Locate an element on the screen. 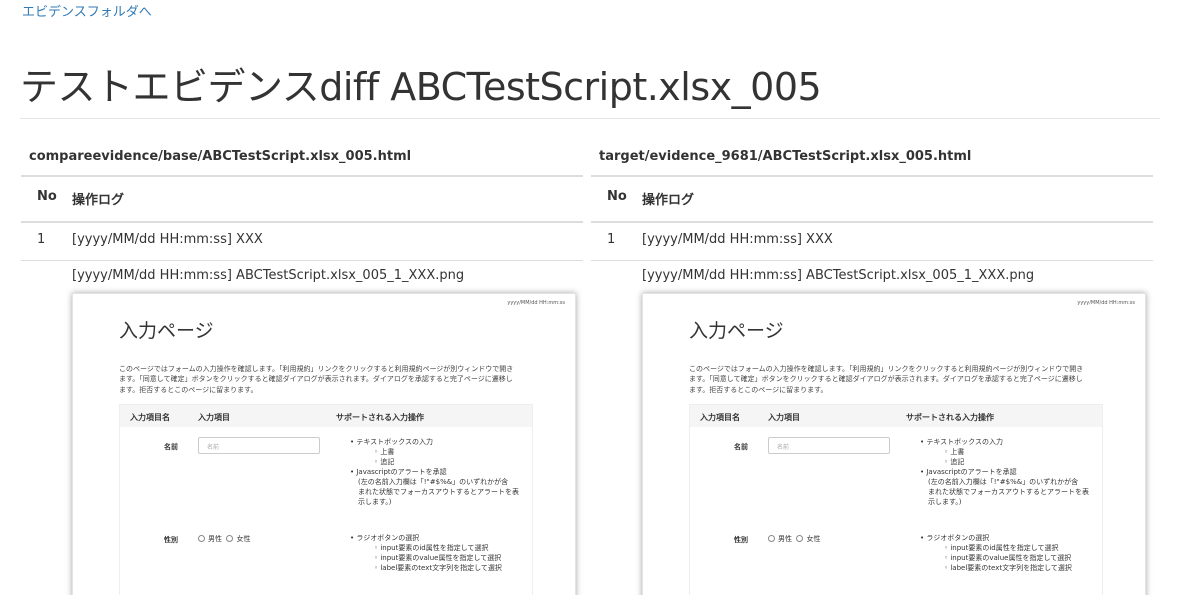 Image resolution: width=1195 pixels, height=595 pixels. evidence-folder-link: エビデンスフォルダへ is located at coordinates (87, 10).